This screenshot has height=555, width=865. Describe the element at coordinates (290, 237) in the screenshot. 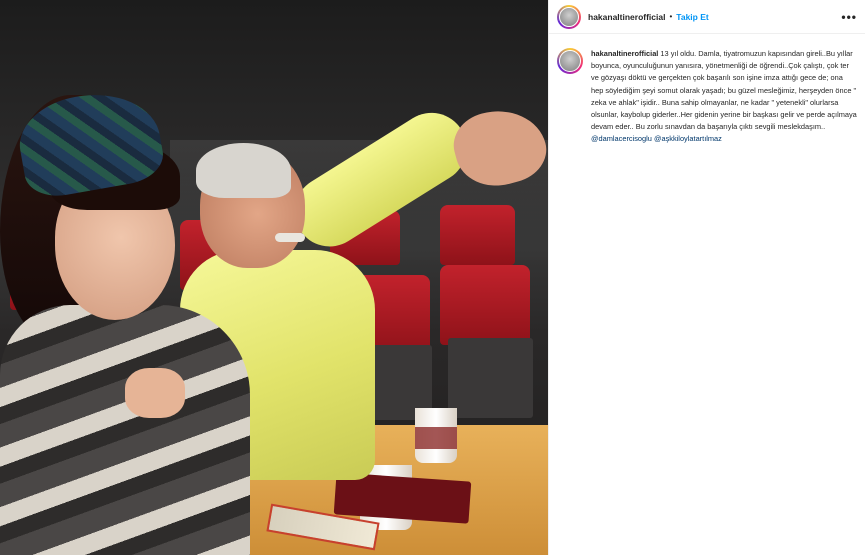

I see `man-mustache` at that location.